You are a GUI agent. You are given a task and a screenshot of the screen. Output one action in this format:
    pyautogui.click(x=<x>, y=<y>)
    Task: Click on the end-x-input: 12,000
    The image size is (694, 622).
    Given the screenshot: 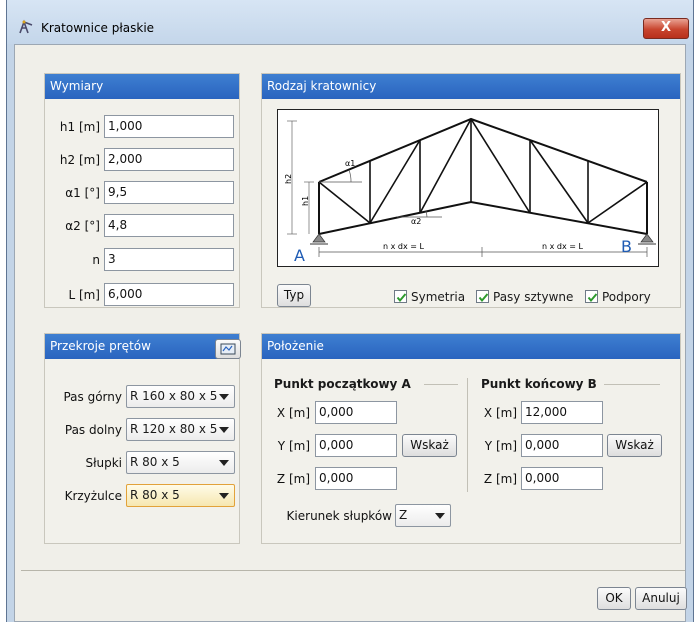 What is the action you would take?
    pyautogui.click(x=562, y=412)
    